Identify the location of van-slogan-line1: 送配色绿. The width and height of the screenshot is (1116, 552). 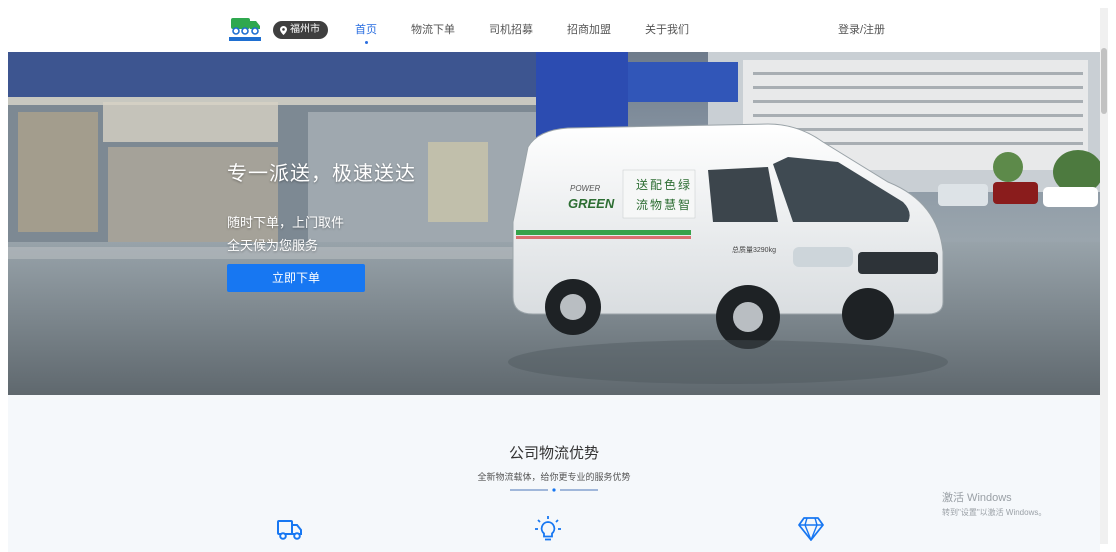
(664, 185).